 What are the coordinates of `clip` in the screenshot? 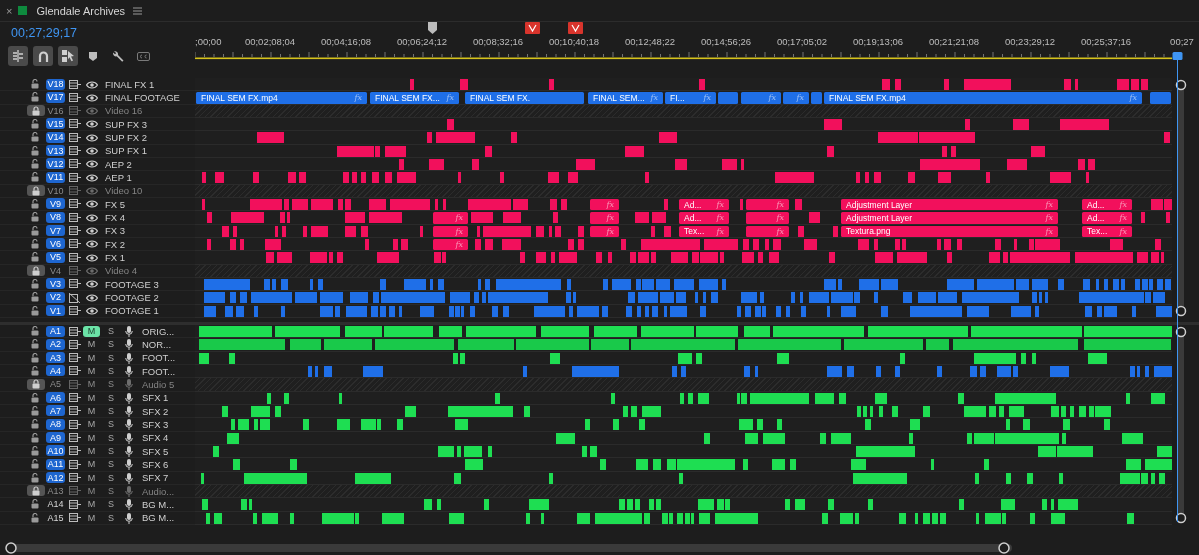 It's located at (816, 98).